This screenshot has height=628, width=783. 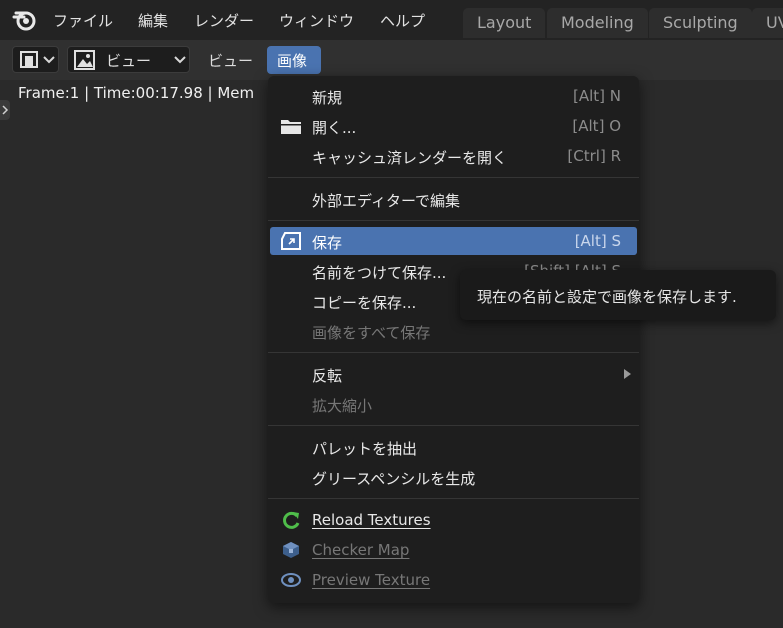 What do you see at coordinates (371, 580) in the screenshot?
I see `menu-item-label: Preview Texture` at bounding box center [371, 580].